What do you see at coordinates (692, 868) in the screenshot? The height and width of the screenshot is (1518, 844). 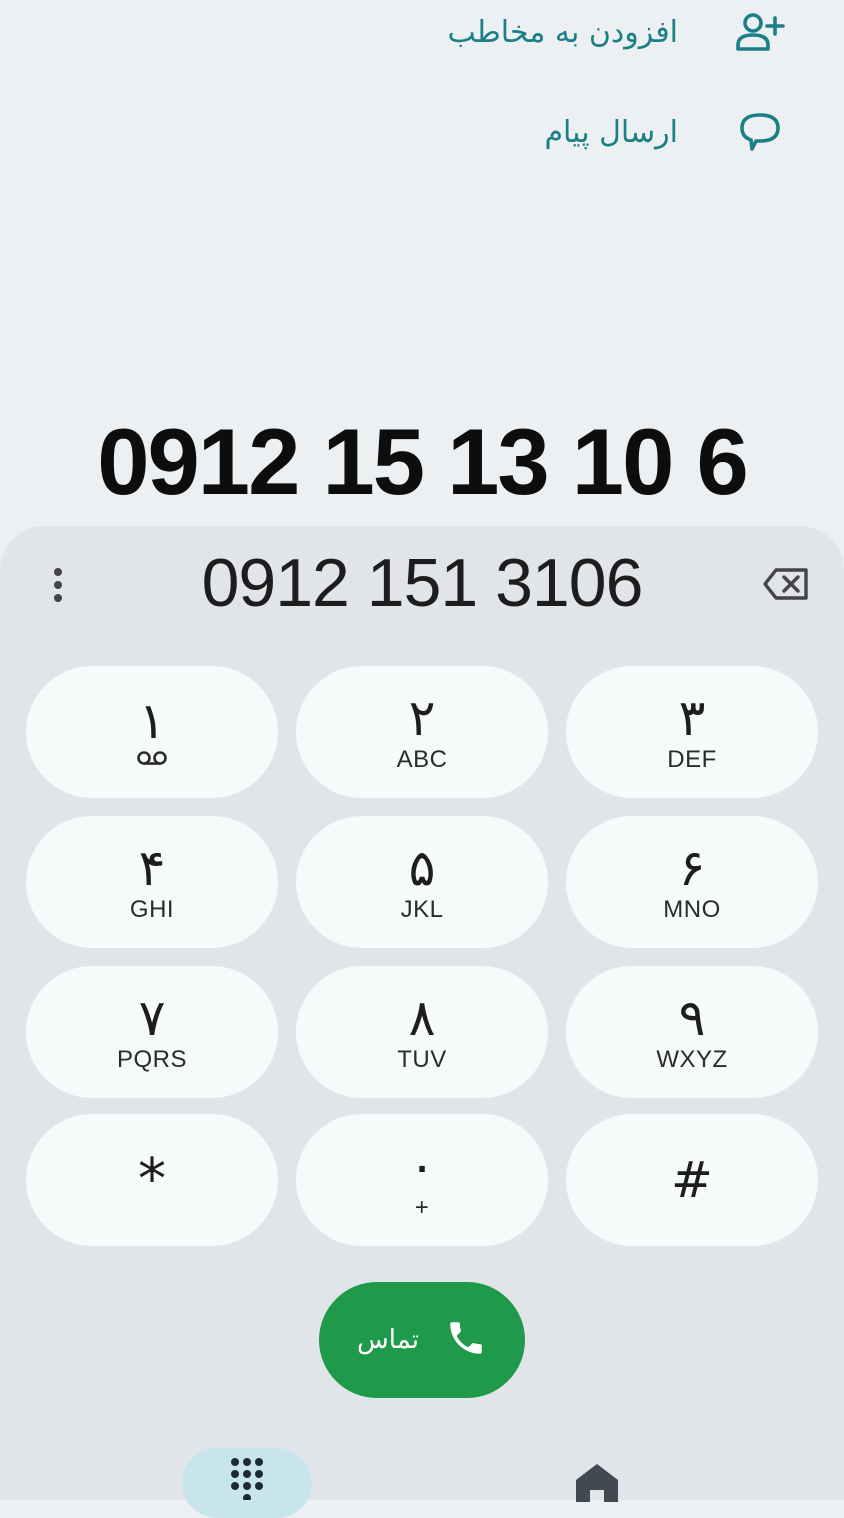 I see `key-digit: ۶` at bounding box center [692, 868].